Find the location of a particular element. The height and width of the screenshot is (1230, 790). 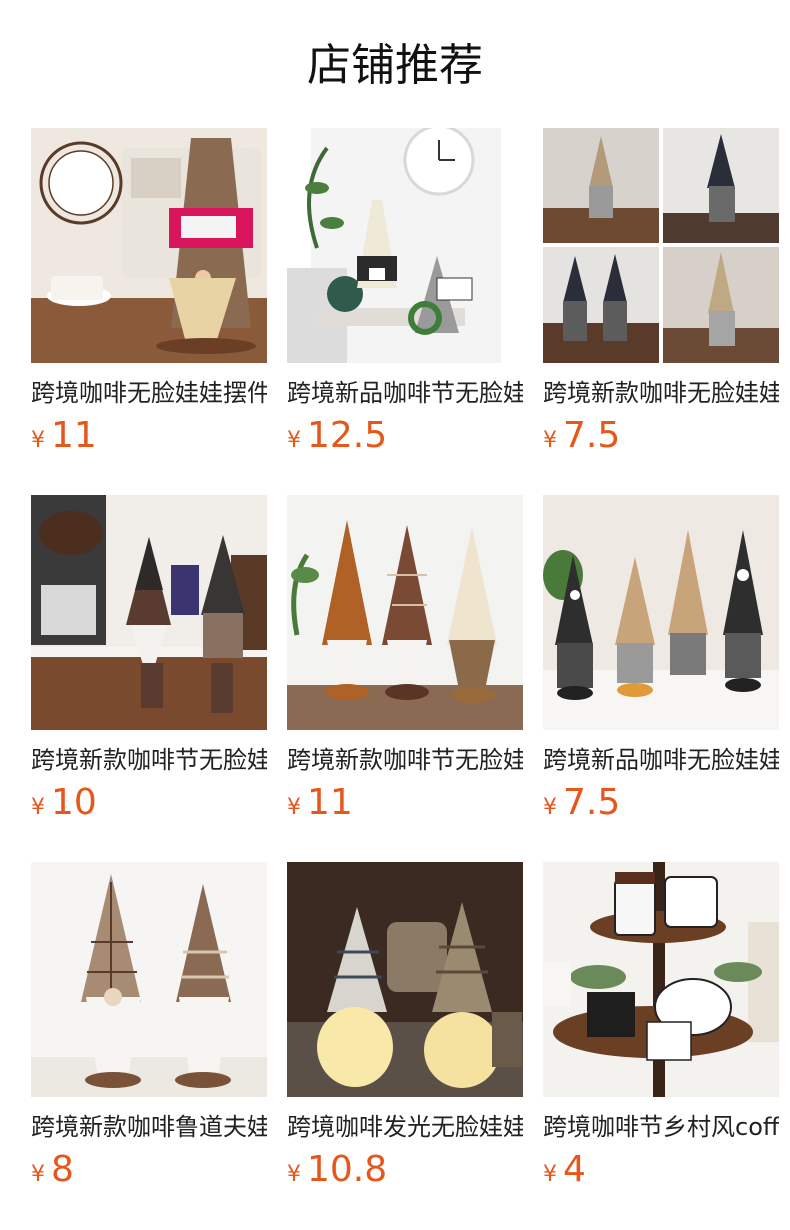

product-name: 跨境咖啡发光无脸娃娃 is located at coordinates (405, 1127).